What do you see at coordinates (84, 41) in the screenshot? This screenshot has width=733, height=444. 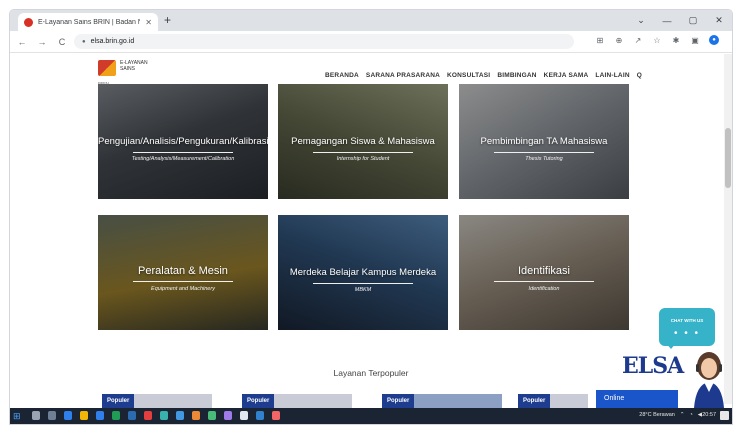 I see `lock-icon: ●` at bounding box center [84, 41].